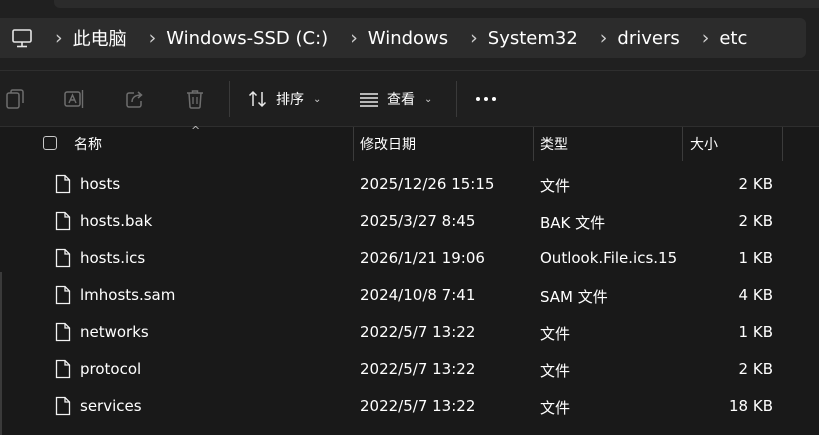  What do you see at coordinates (111, 369) in the screenshot?
I see `file-name: protocol` at bounding box center [111, 369].